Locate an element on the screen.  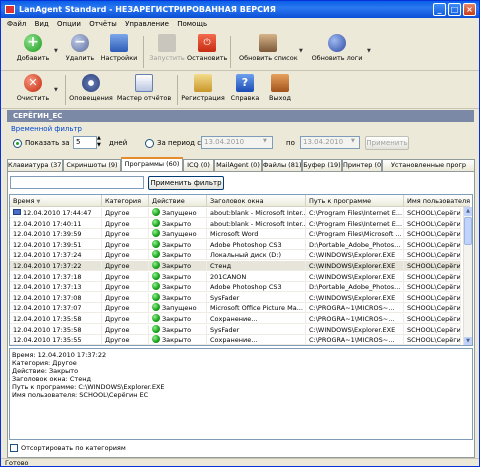
cell-title: Adobe Photoshop CS3 is located at coordinates (256, 244).